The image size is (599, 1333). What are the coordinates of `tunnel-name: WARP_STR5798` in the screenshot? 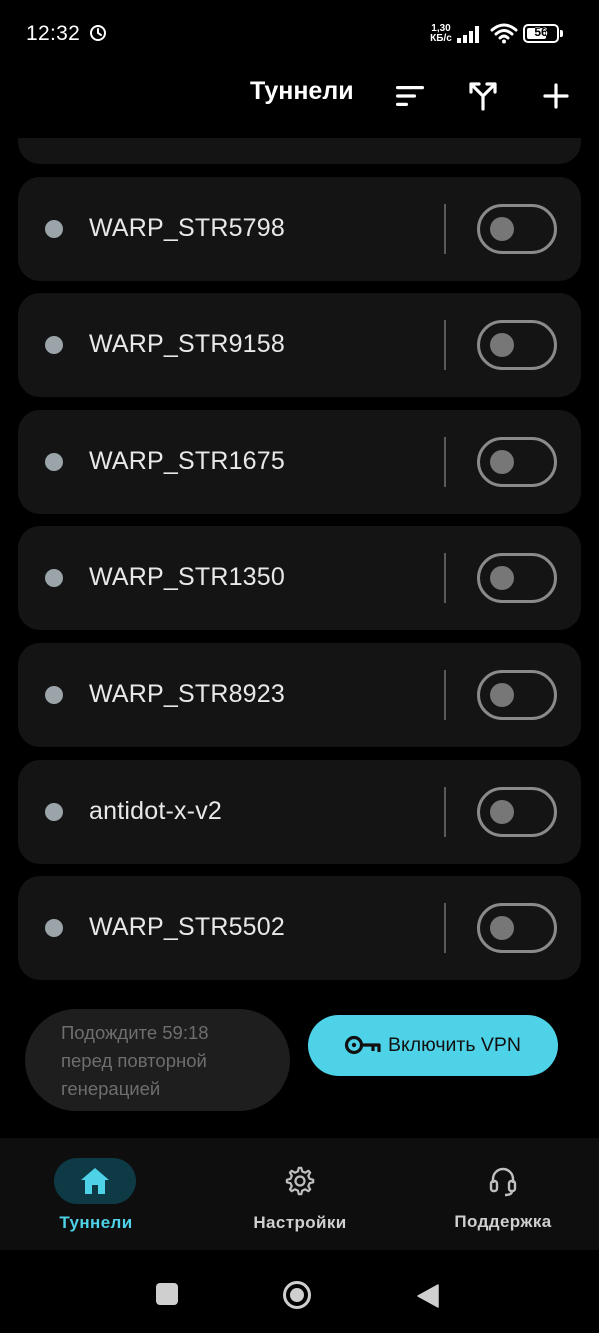 It's located at (187, 228).